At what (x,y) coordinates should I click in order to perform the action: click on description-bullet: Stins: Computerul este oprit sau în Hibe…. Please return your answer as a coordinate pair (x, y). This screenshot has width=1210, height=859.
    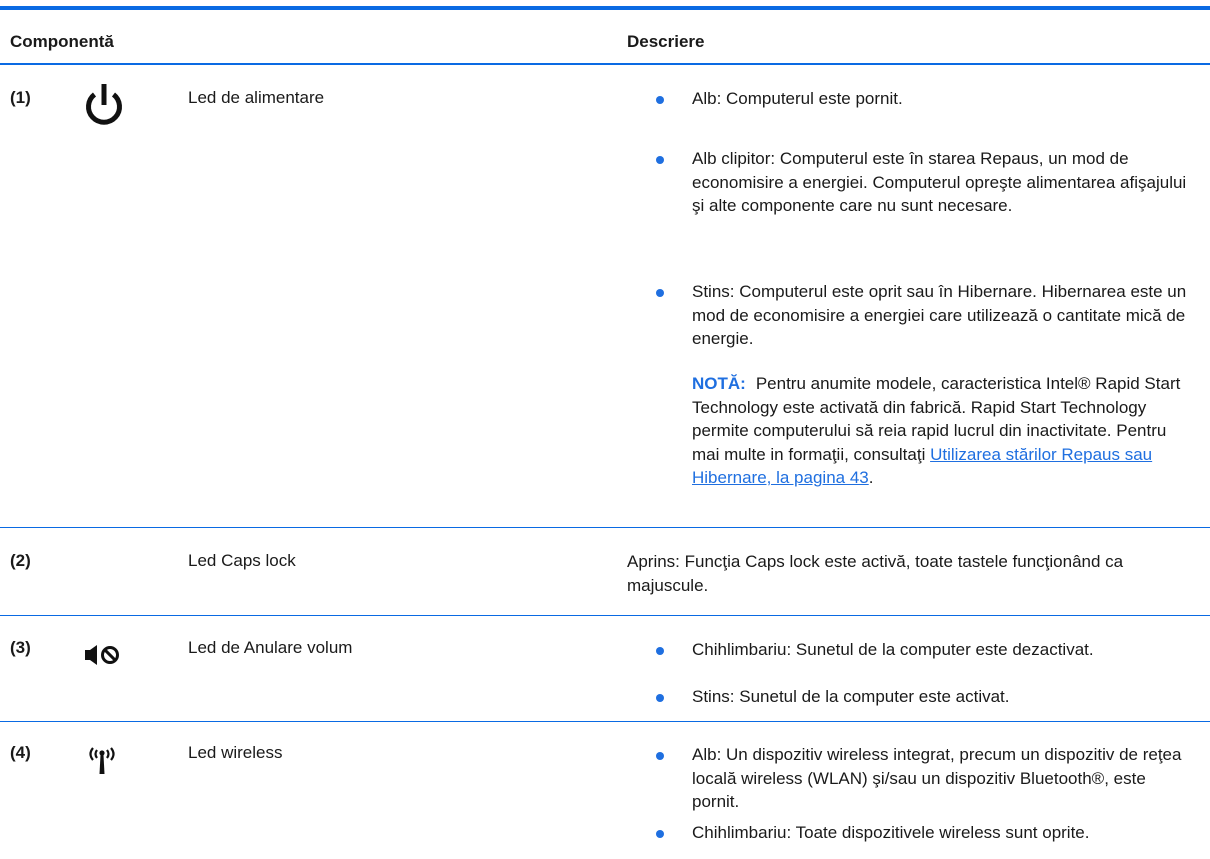
    Looking at the image, I should click on (939, 315).